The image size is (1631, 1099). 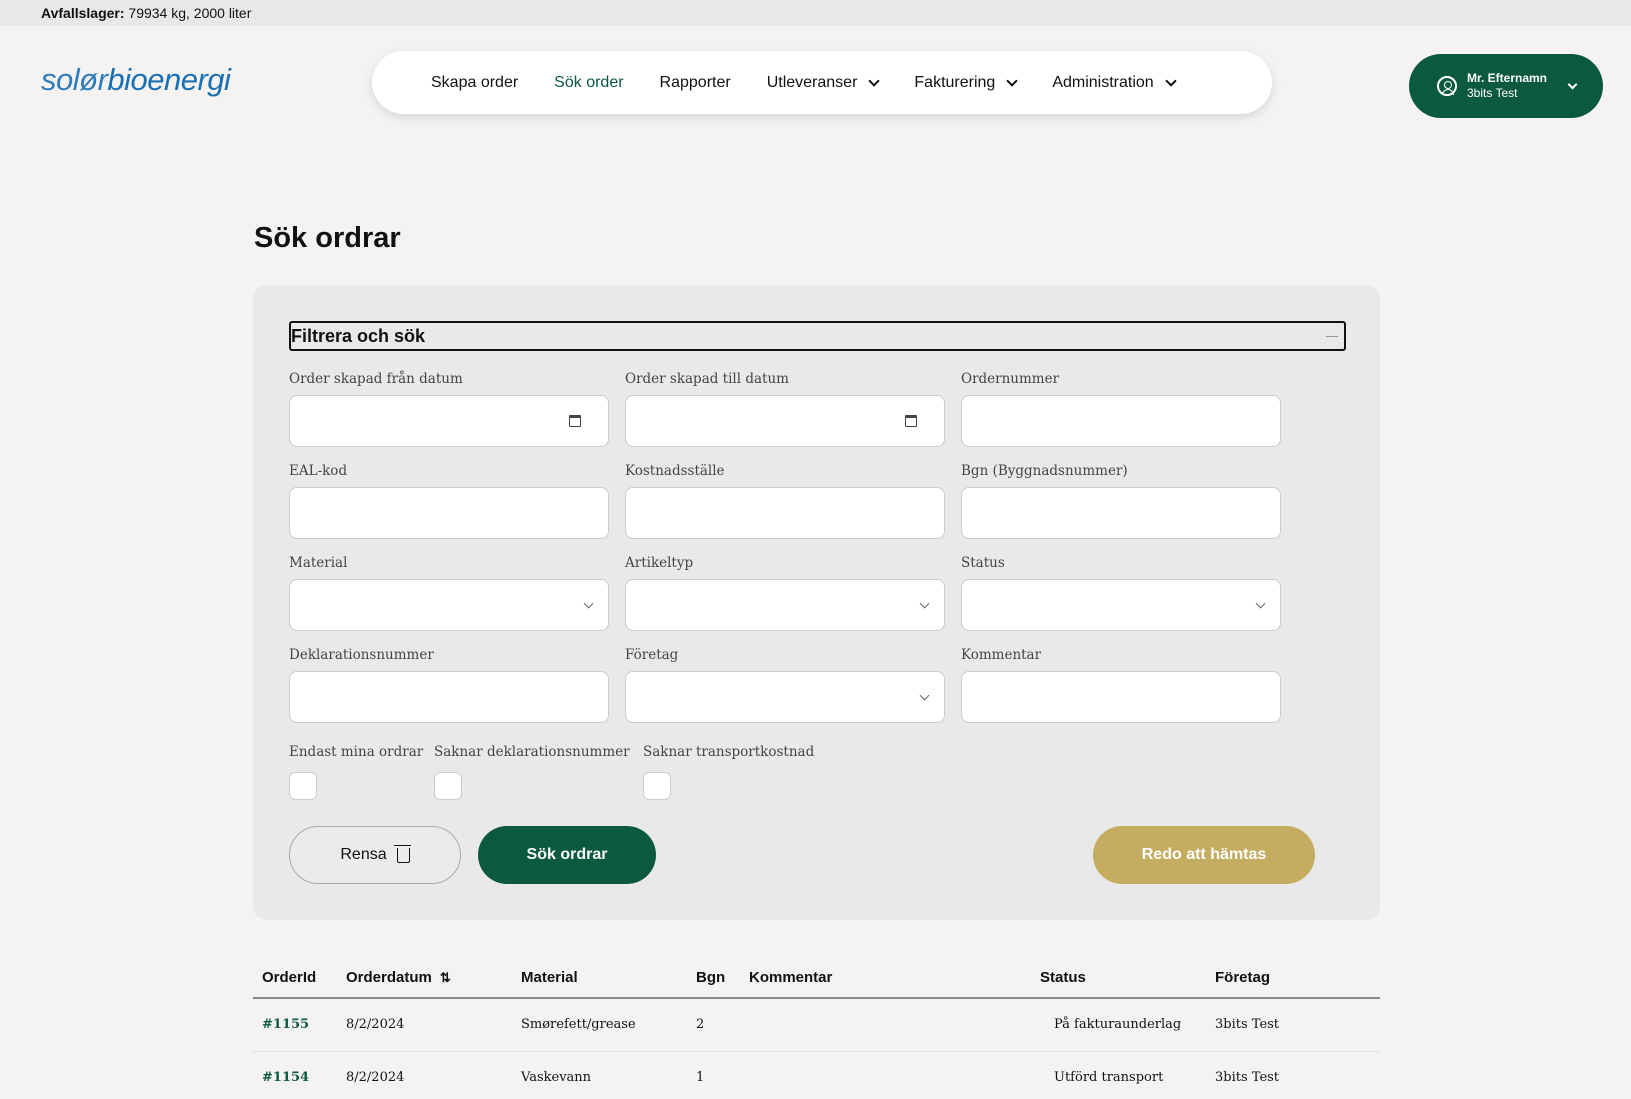 What do you see at coordinates (1293, 978) in the screenshot?
I see `col-header-foretag: Företag` at bounding box center [1293, 978].